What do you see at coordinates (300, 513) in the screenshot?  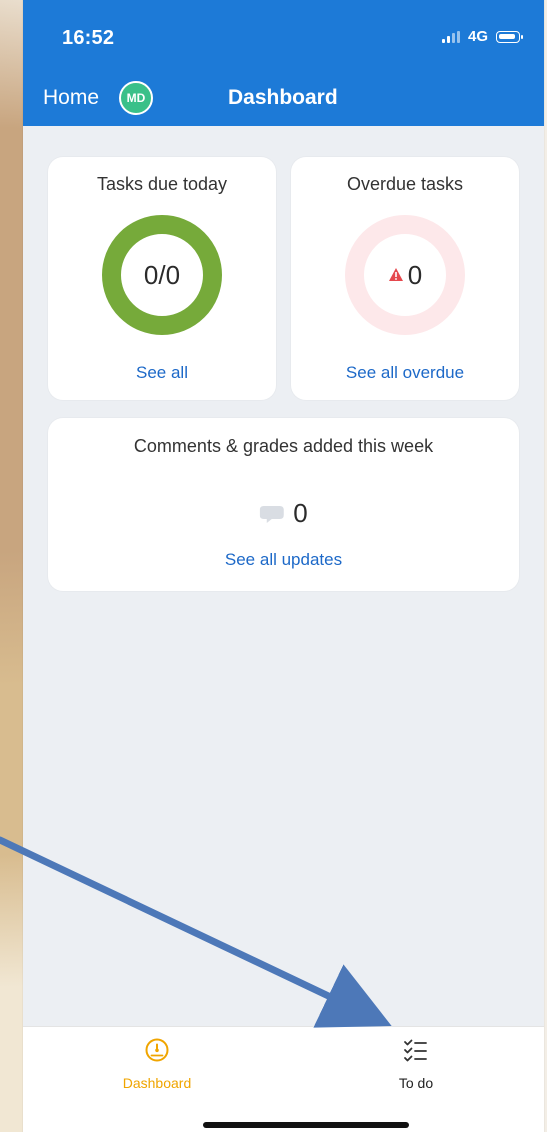 I see `comments-grades-count: 0` at bounding box center [300, 513].